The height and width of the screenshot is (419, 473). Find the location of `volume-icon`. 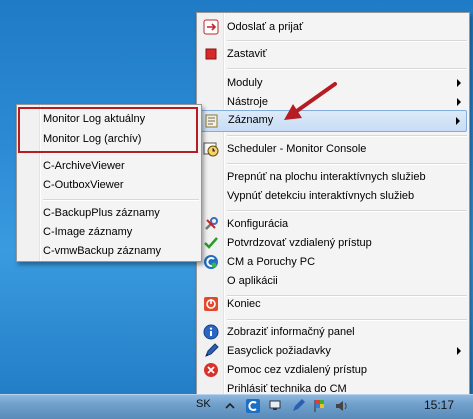

volume-icon is located at coordinates (342, 406).